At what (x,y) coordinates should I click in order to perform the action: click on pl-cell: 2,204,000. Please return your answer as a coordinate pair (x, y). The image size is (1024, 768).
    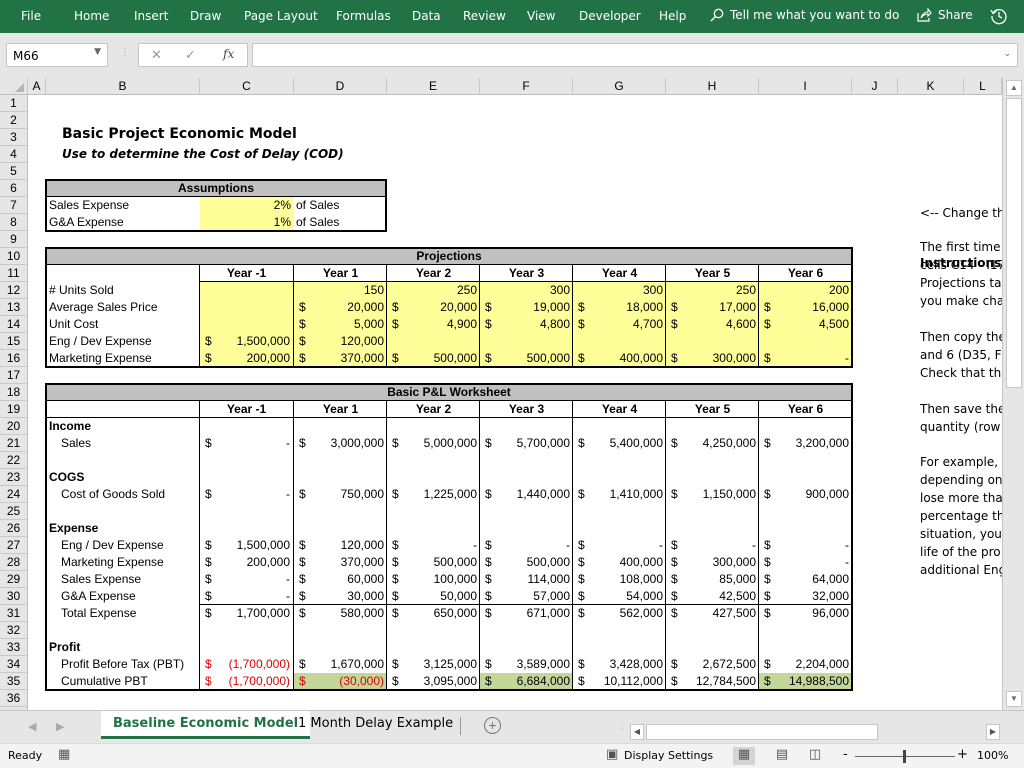
    Looking at the image, I should click on (805, 664).